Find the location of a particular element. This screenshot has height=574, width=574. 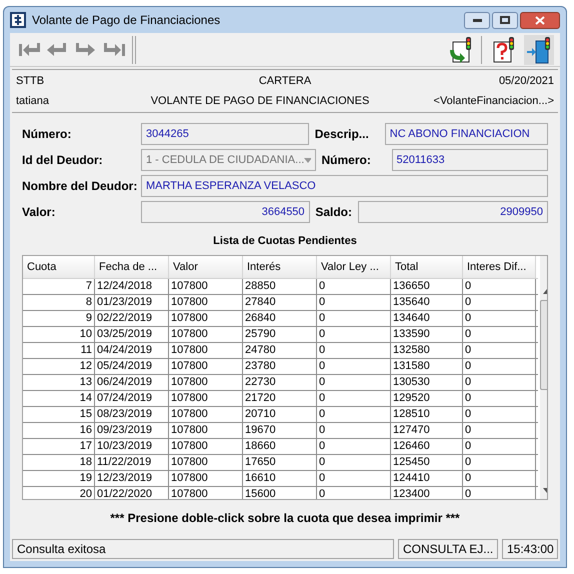

table-cell: 20710 is located at coordinates (280, 414).